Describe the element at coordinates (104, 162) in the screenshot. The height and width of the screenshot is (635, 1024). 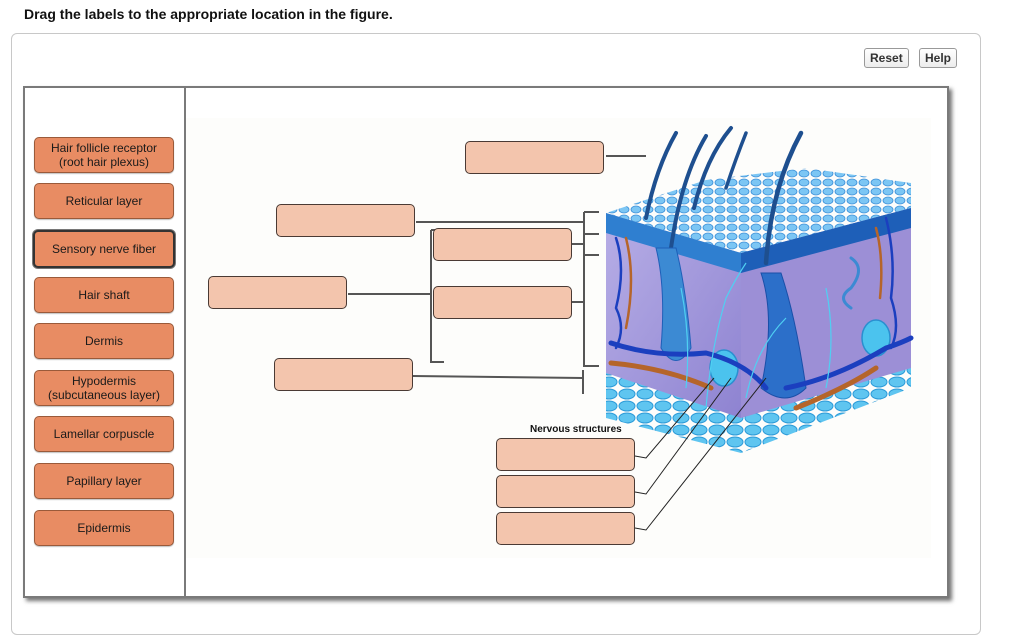
I see `label-text: (root hair plexus)` at that location.